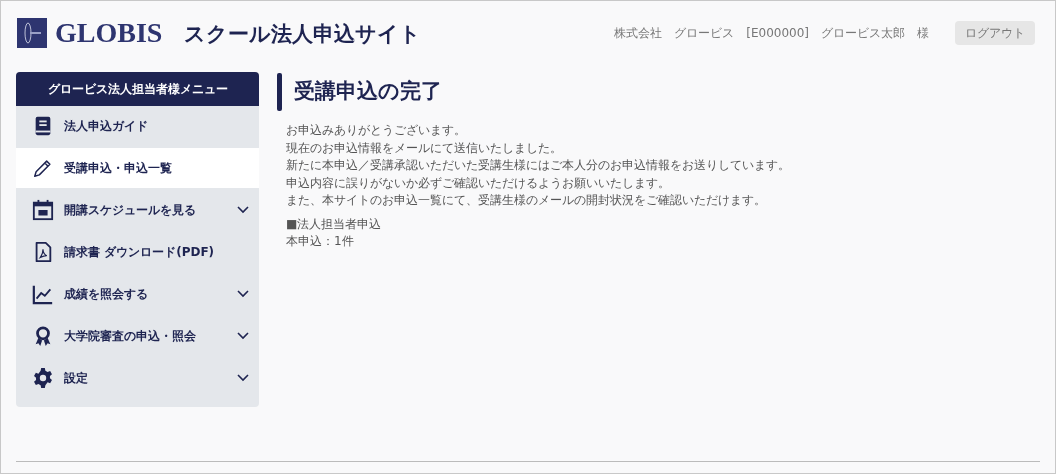 Image resolution: width=1056 pixels, height=474 pixels. Describe the element at coordinates (376, 130) in the screenshot. I see `message-text: お申込みありがとうございます。` at that location.